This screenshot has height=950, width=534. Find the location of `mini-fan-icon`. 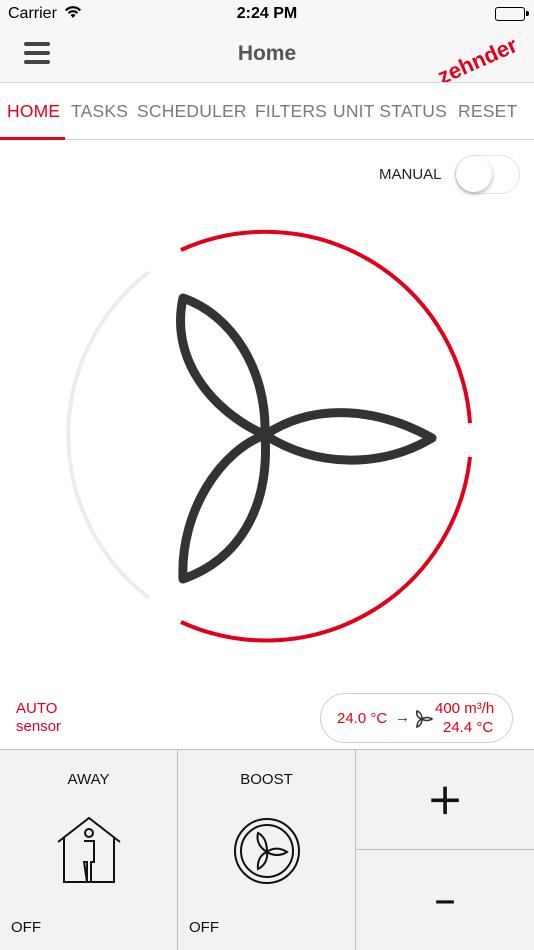

mini-fan-icon is located at coordinates (424, 719).